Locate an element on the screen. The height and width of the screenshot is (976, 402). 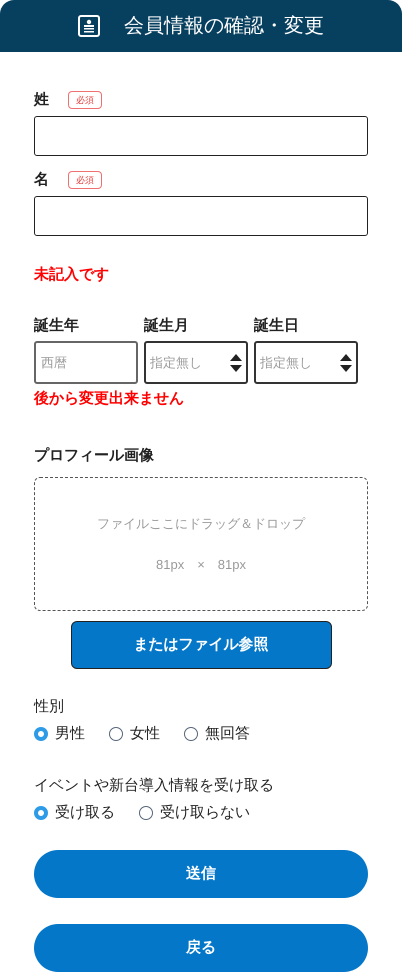
radio-option: 受け取らない is located at coordinates (194, 813).